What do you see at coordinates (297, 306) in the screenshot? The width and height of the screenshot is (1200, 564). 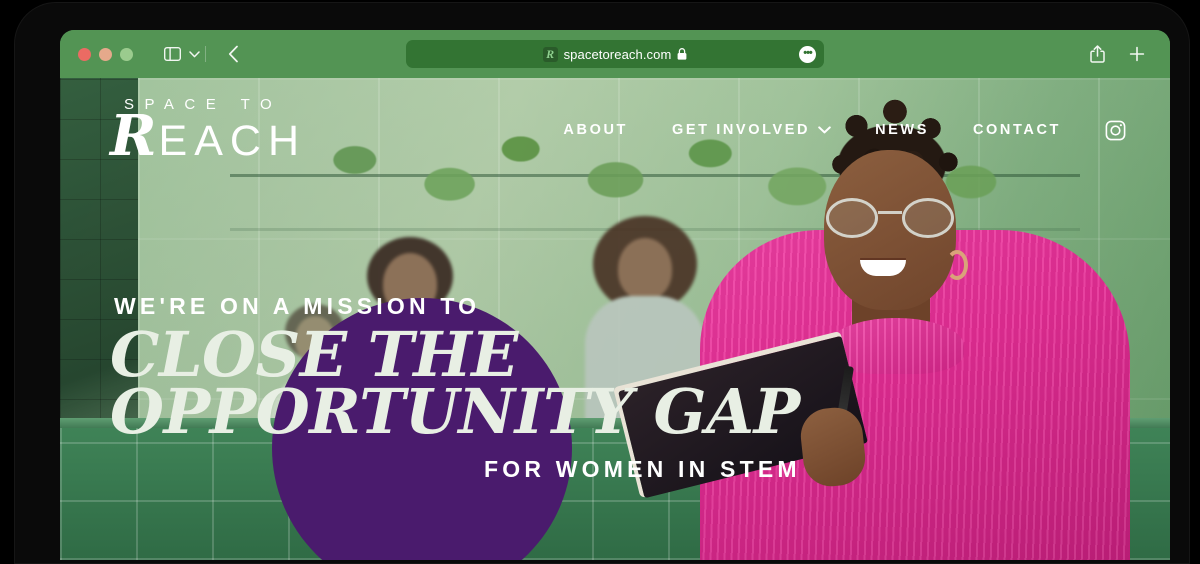 I see `hero-eyebrow: WE'RE ON A MISSION TO` at bounding box center [297, 306].